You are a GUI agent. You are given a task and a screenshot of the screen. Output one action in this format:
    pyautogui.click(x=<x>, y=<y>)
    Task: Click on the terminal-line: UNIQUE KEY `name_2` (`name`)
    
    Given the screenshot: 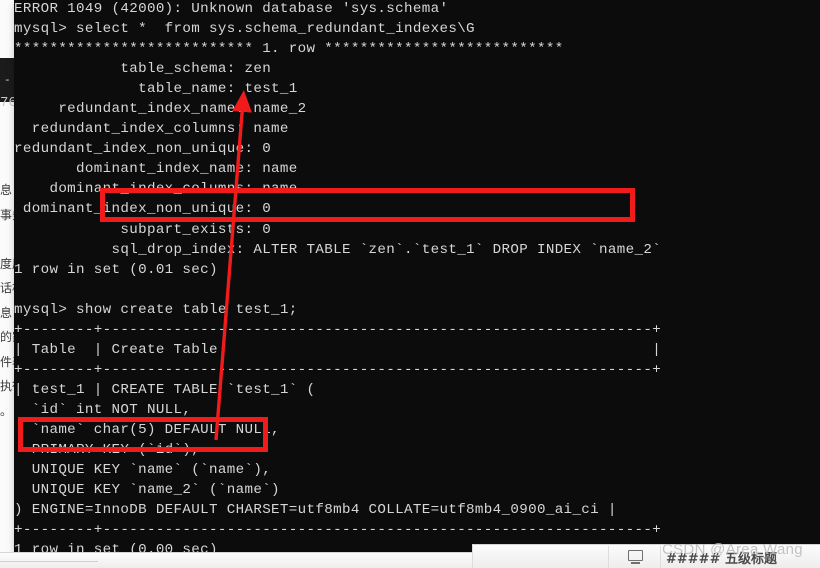 What is the action you would take?
    pyautogui.click(x=147, y=490)
    